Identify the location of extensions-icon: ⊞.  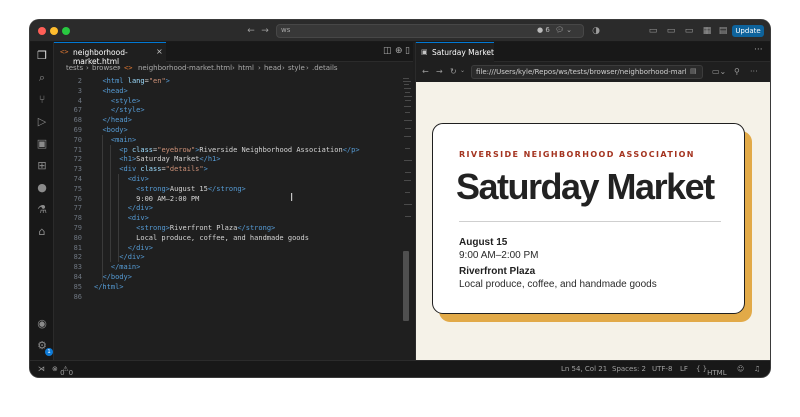
(42, 166).